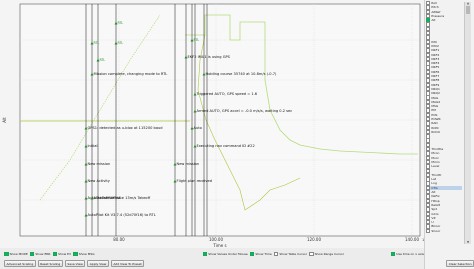  Describe the element at coordinates (93, 146) in the screenshot. I see `event-label: Initial` at that location.